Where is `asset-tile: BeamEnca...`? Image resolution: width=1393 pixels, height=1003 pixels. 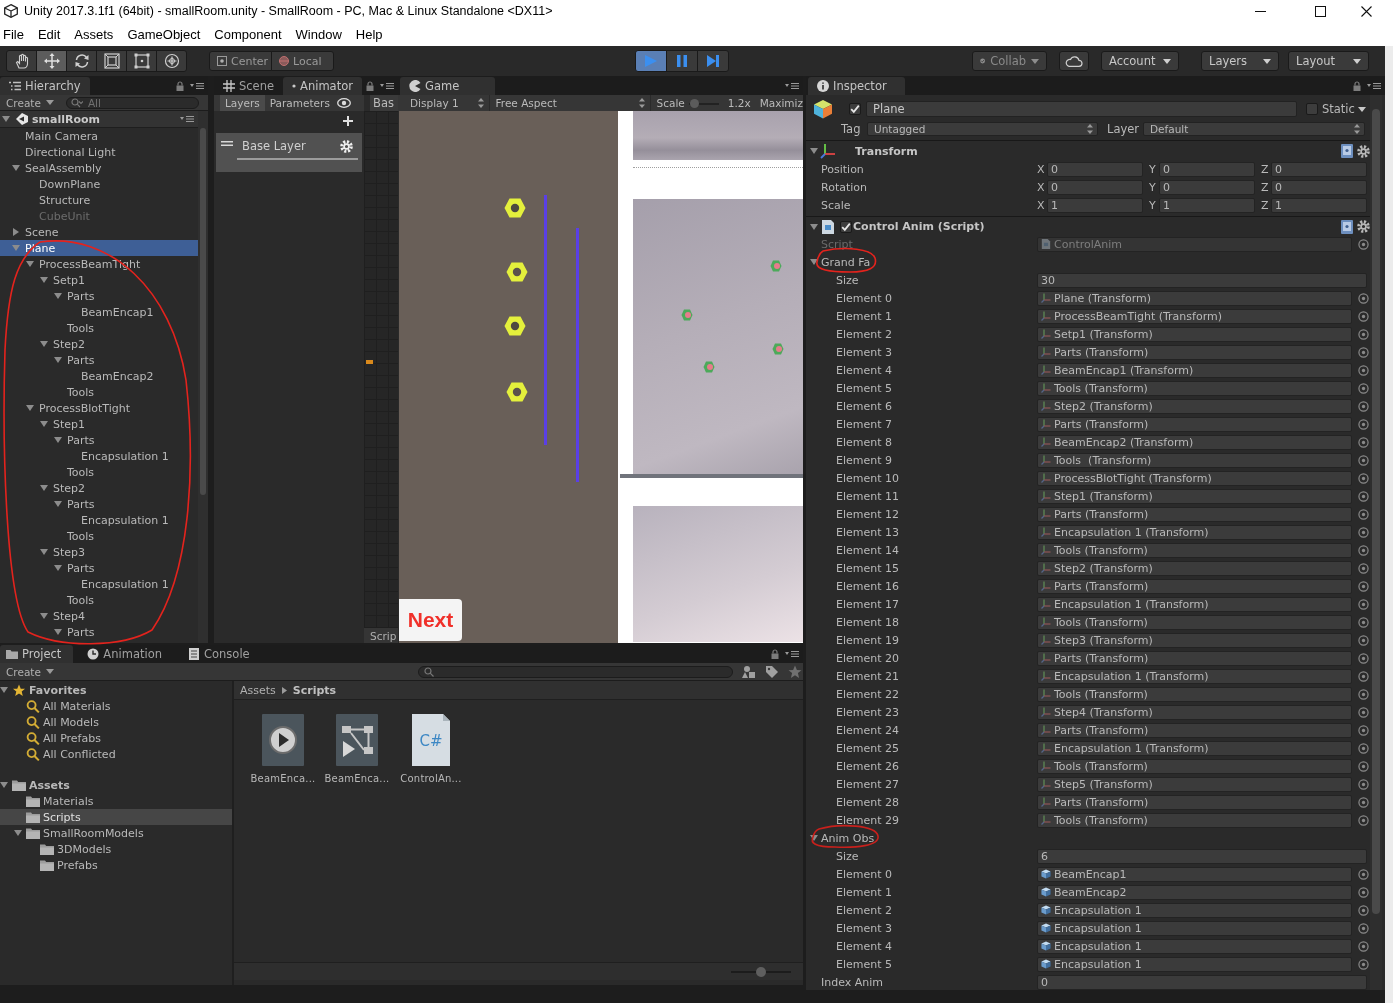 asset-tile: BeamEnca... is located at coordinates (357, 749).